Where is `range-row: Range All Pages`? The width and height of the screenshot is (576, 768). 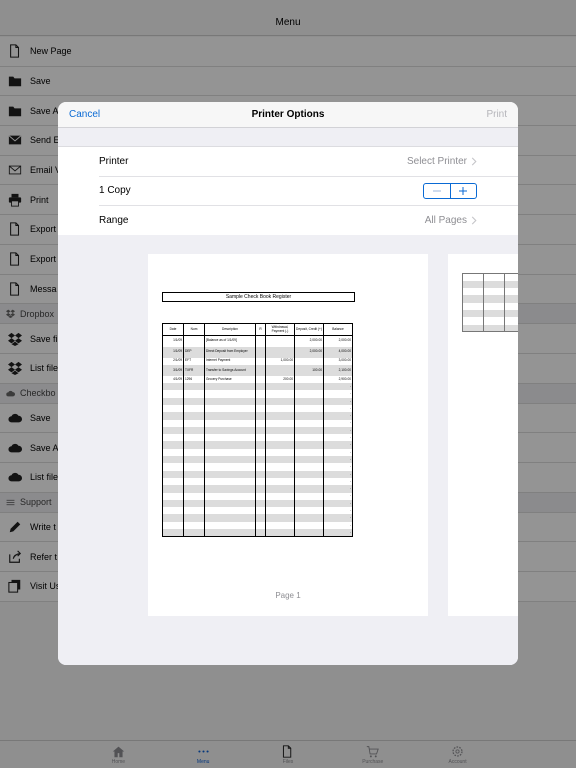
range-row: Range All Pages is located at coordinates (308, 221).